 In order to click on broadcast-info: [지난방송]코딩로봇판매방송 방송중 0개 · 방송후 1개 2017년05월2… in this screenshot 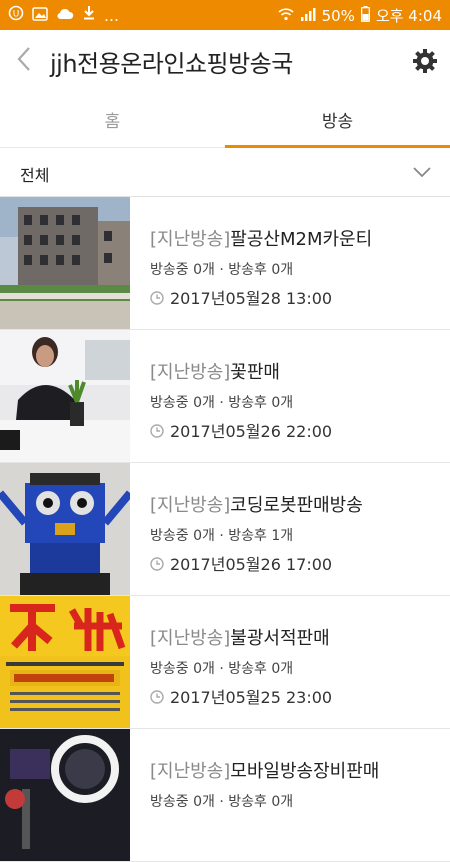, I will do `click(295, 533)`.